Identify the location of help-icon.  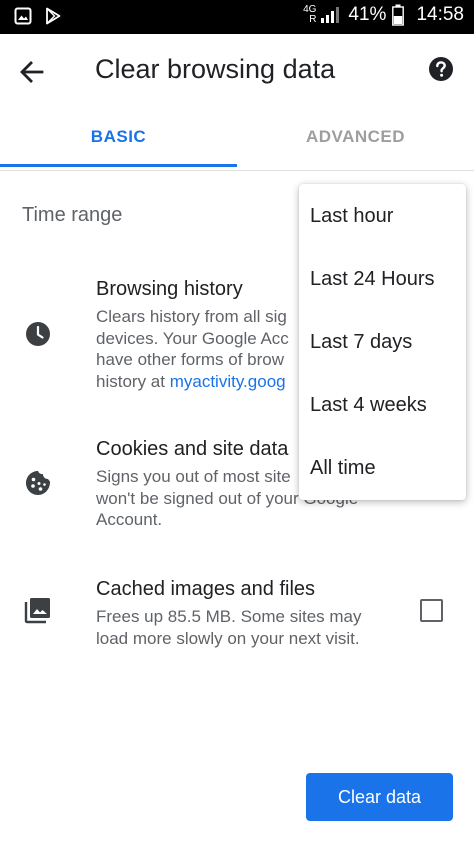
(441, 69).